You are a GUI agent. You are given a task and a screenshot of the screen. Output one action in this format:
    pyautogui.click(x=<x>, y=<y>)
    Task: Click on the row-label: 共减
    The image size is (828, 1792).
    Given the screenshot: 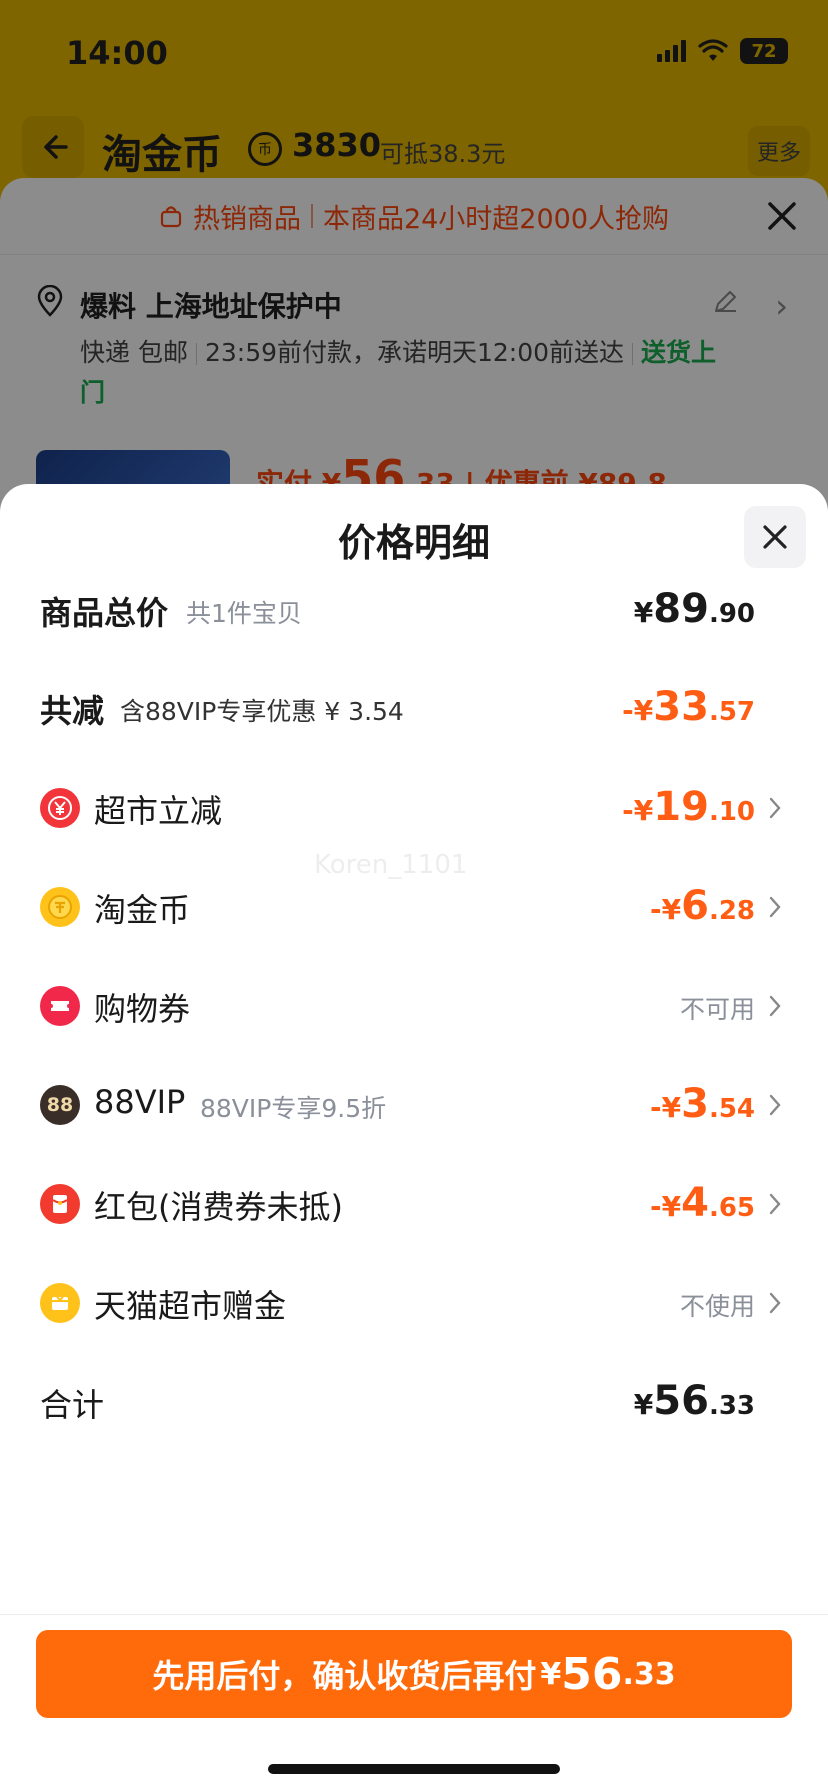 What is the action you would take?
    pyautogui.click(x=72, y=711)
    